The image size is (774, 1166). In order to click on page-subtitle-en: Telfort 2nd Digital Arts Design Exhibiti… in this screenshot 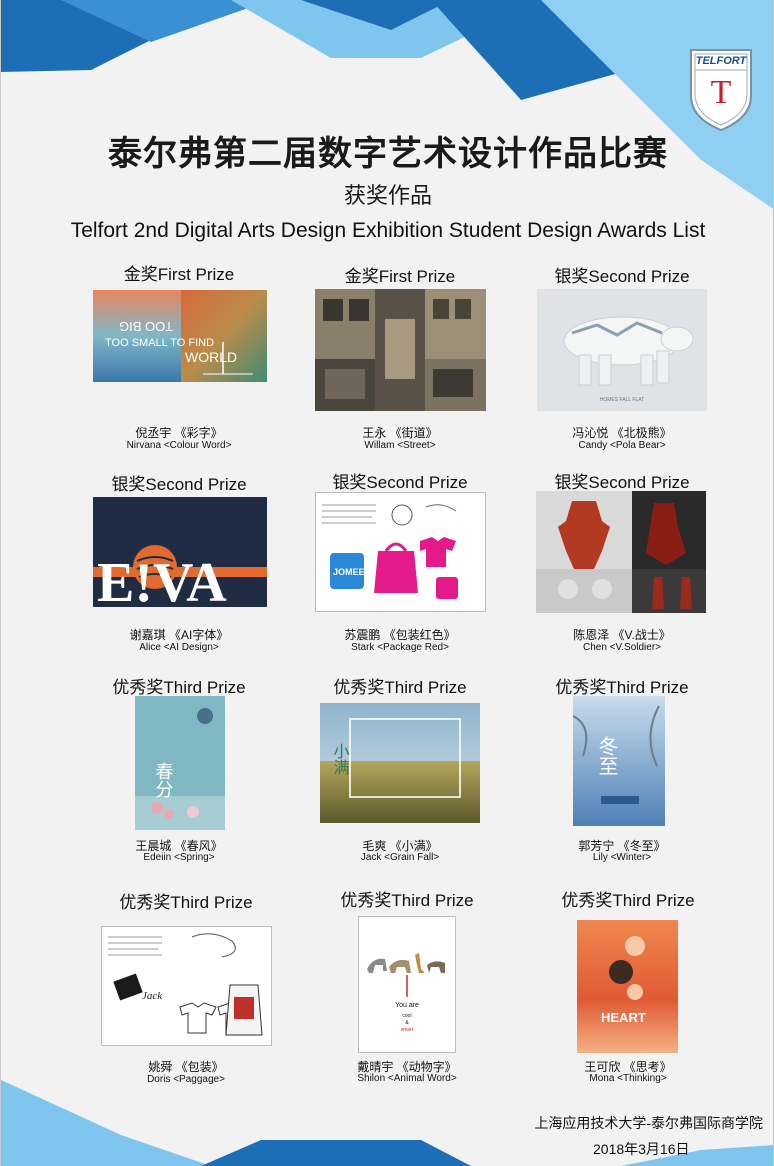, I will do `click(388, 230)`.